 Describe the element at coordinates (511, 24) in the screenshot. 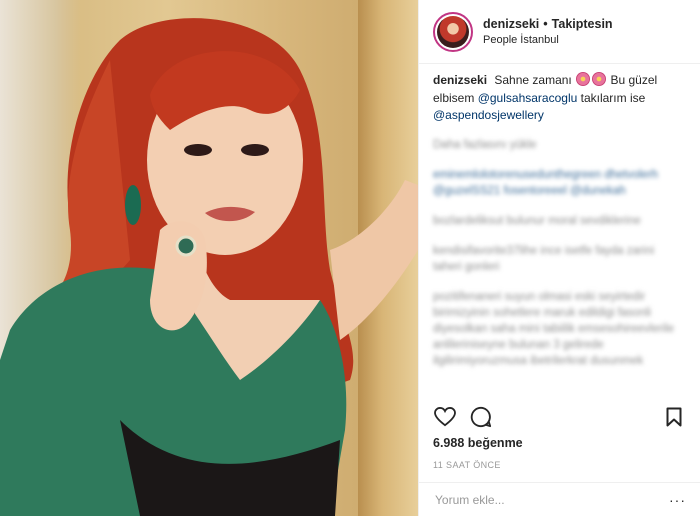

I see `username-link: denizseki` at that location.